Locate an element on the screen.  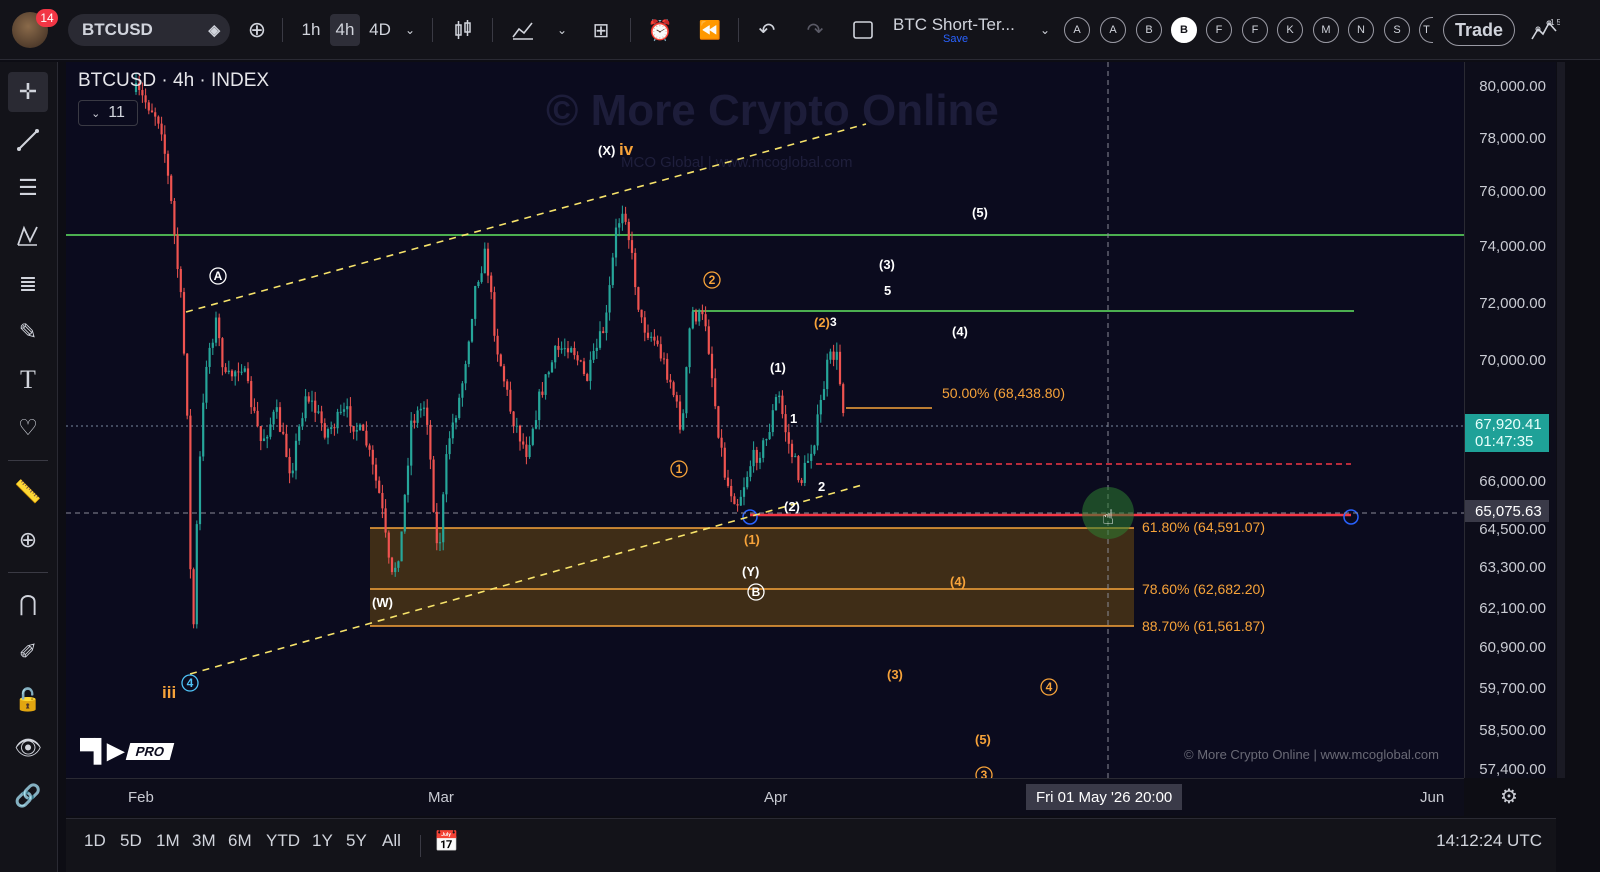
forecast-tool: ≣ is located at coordinates (28, 284).